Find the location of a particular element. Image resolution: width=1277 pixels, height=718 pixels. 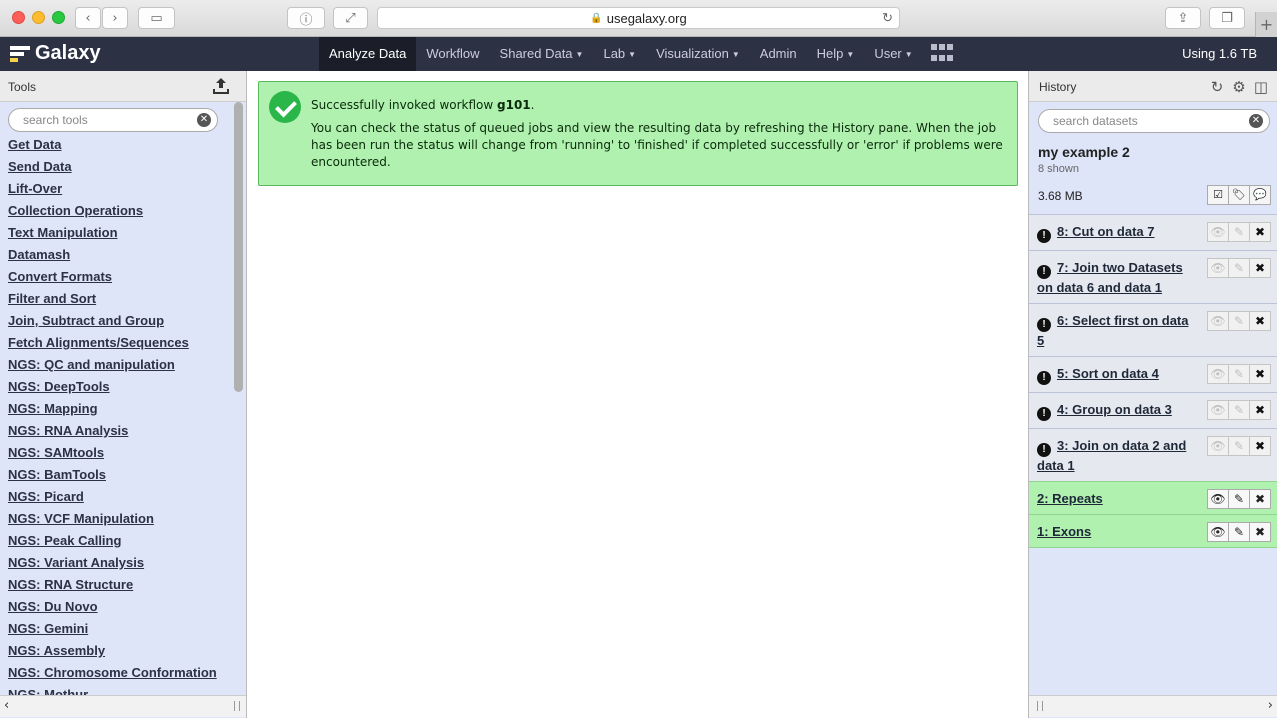

nav-admin: Admin is located at coordinates (778, 54).